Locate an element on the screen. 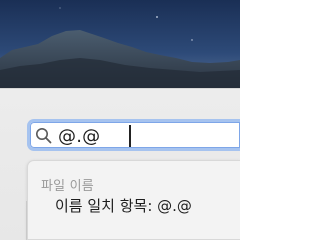 The height and width of the screenshot is (240, 320). search-field is located at coordinates (133, 135).